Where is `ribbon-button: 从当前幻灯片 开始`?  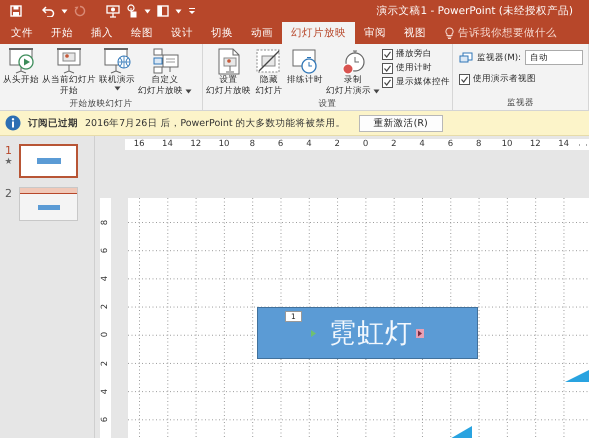
ribbon-button: 从当前幻灯片 开始 is located at coordinates (69, 72).